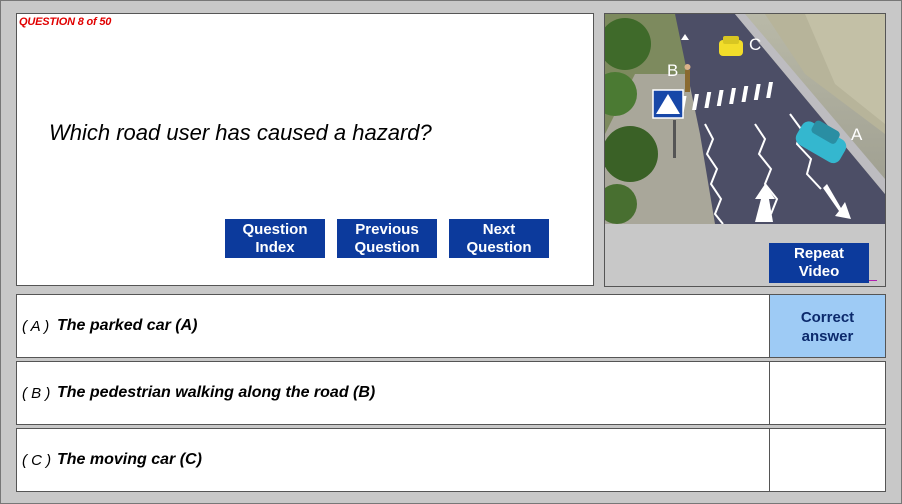  I want to click on previous-question-line1: Previous, so click(387, 229).